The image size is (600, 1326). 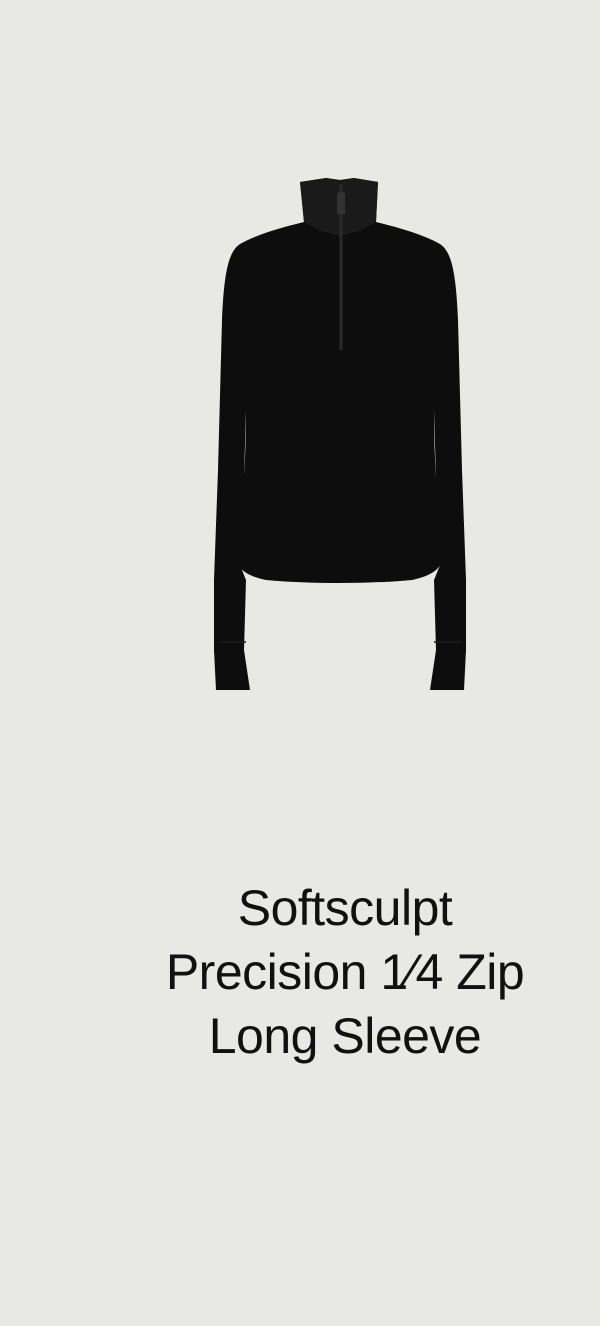 What do you see at coordinates (345, 908) in the screenshot?
I see `product-title-line-1: Softsculpt` at bounding box center [345, 908].